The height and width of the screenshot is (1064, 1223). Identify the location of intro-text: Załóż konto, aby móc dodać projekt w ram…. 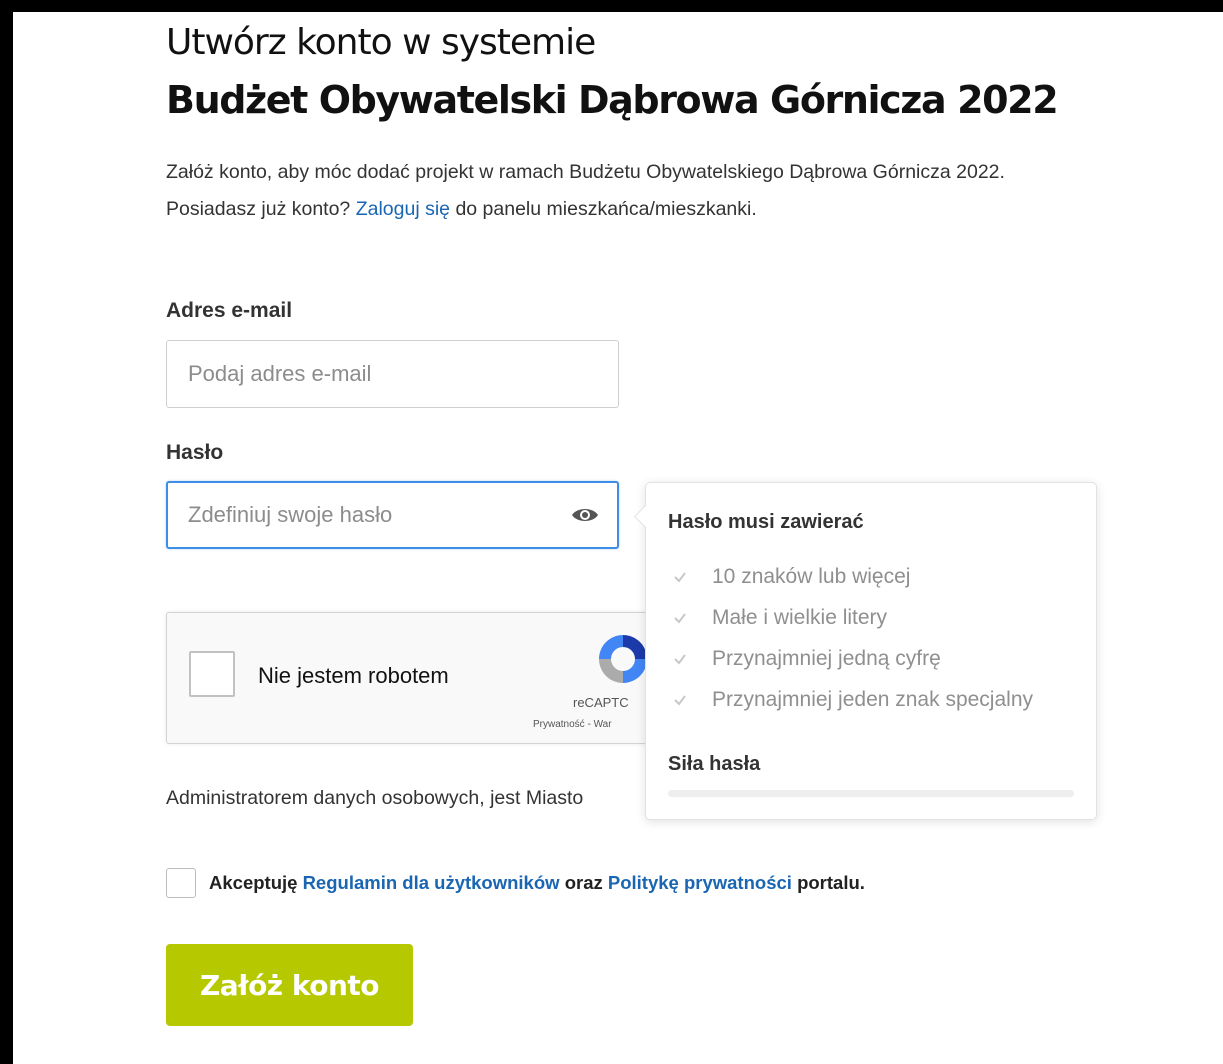
(606, 191).